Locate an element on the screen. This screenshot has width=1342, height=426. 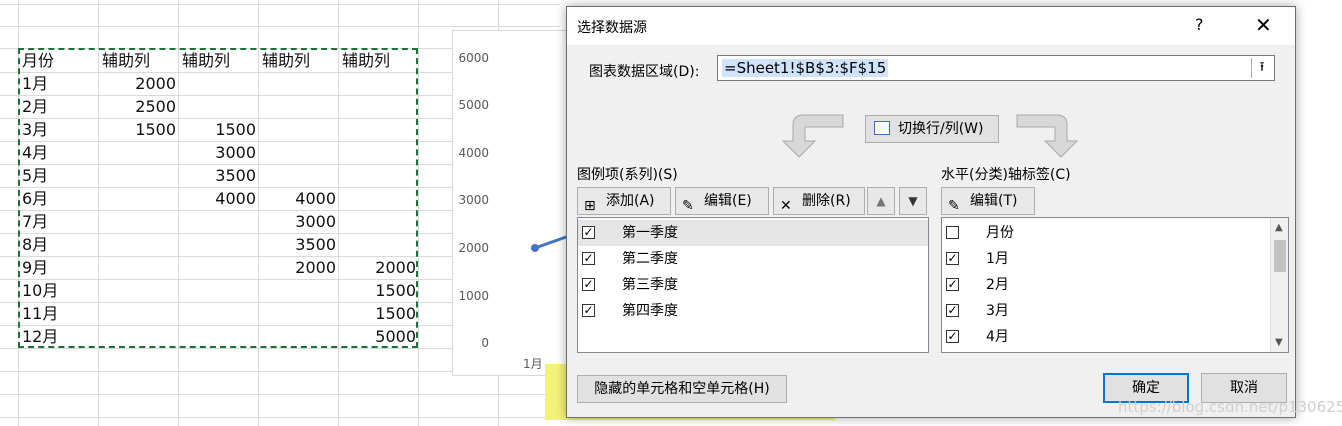
delete-x-icon: ✕ is located at coordinates (786, 206).